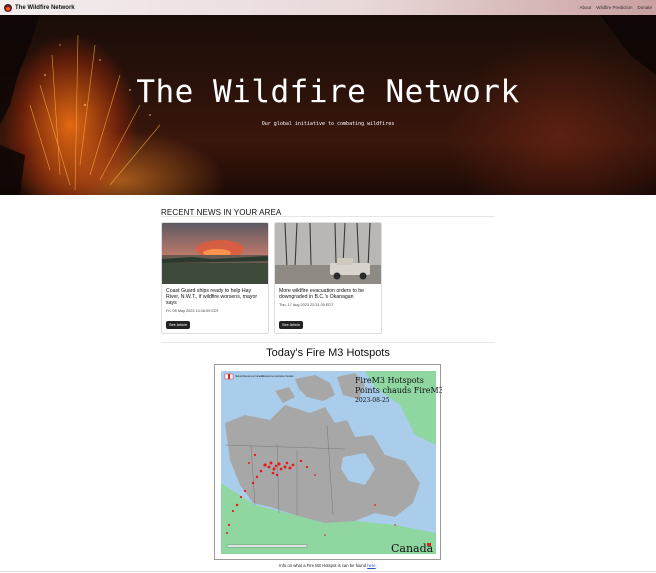 This screenshot has height=573, width=656. I want to click on map-title-en: FireM3 Hotspots, so click(389, 380).